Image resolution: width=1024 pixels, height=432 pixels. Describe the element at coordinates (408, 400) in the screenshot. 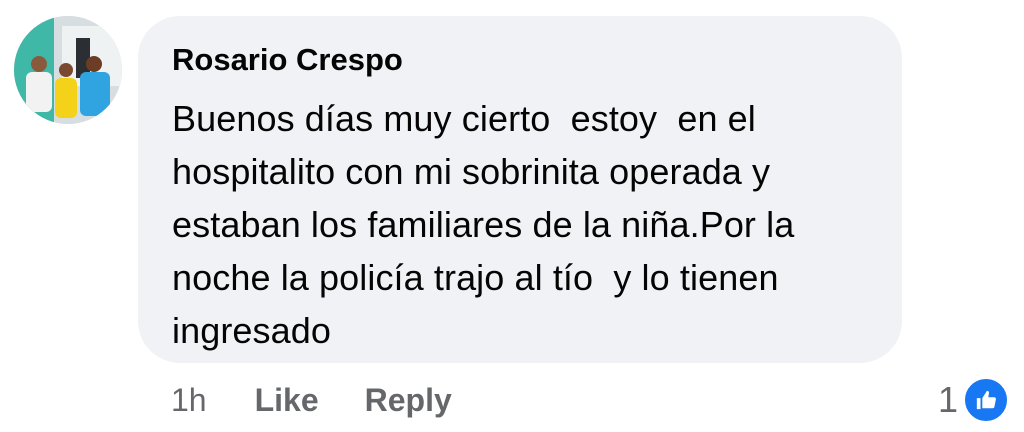

I see `reply-button: Reply` at that location.